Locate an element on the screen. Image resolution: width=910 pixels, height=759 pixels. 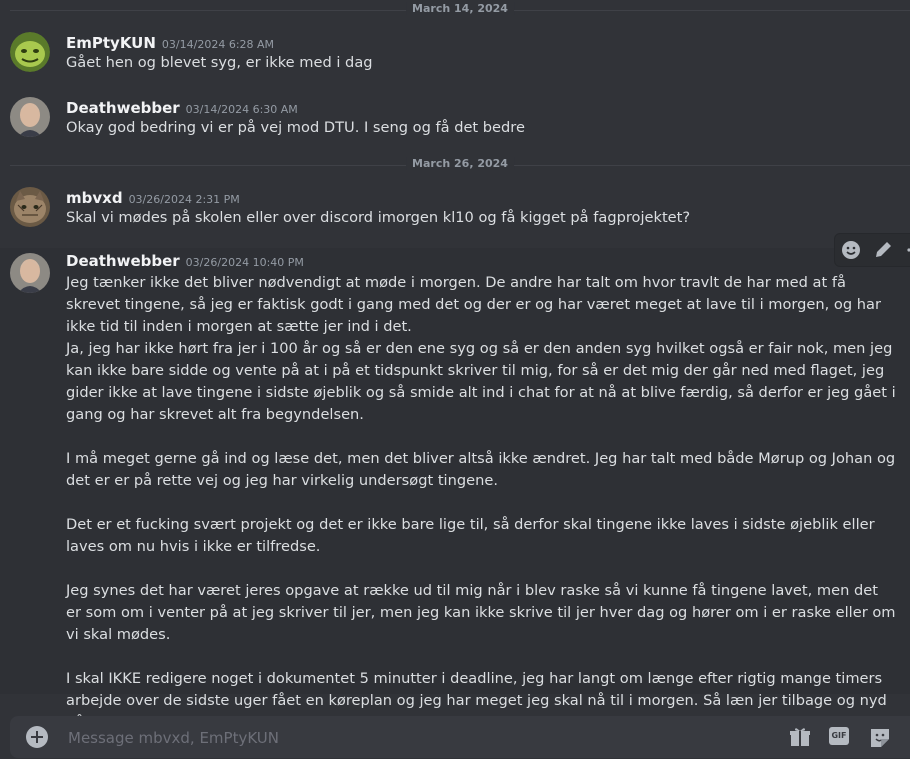
username: EmPtyKUN is located at coordinates (111, 43).